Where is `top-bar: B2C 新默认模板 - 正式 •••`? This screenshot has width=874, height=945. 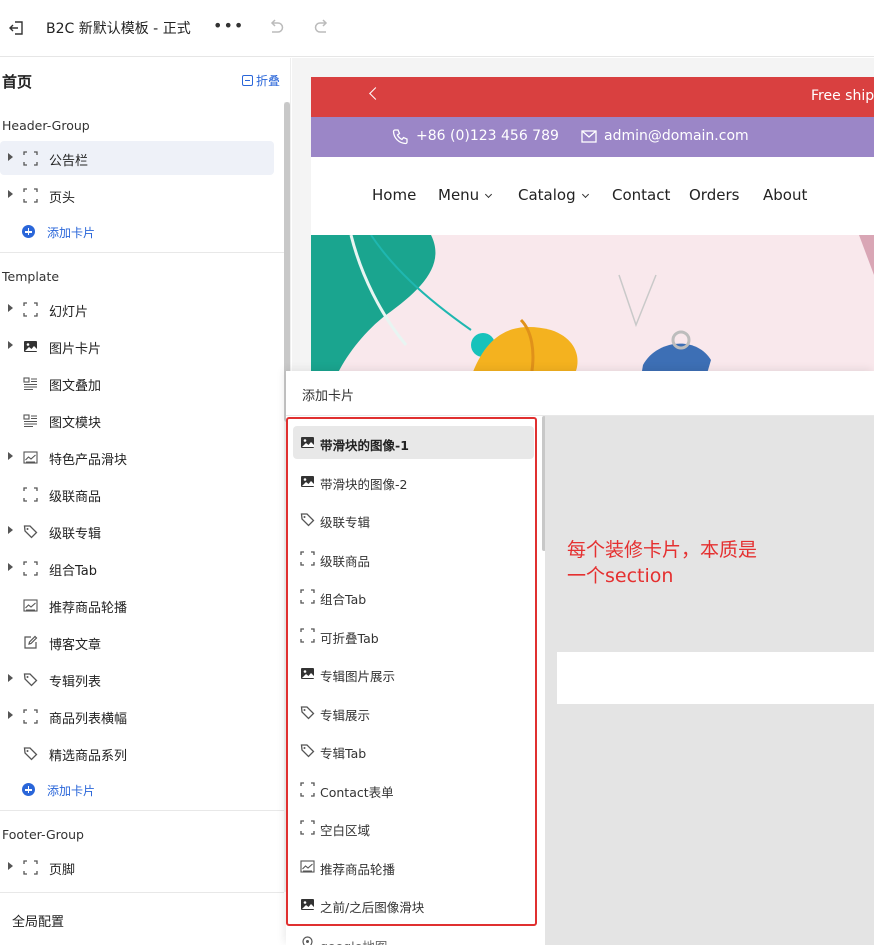 top-bar: B2C 新默认模板 - 正式 ••• is located at coordinates (437, 28).